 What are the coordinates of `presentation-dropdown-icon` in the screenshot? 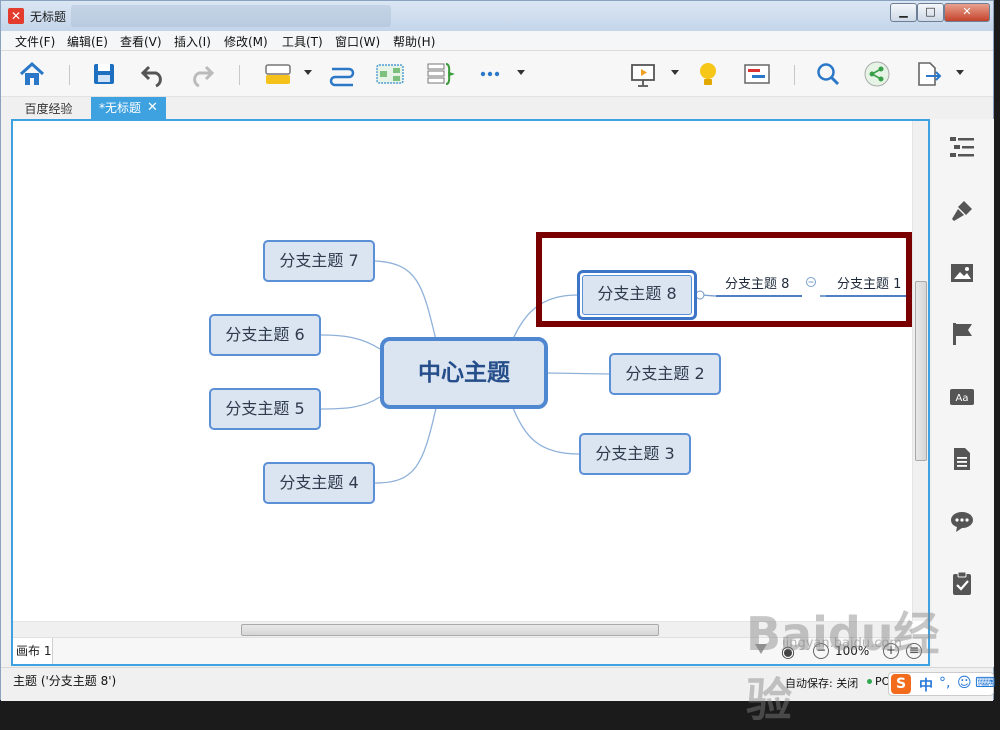 It's located at (675, 72).